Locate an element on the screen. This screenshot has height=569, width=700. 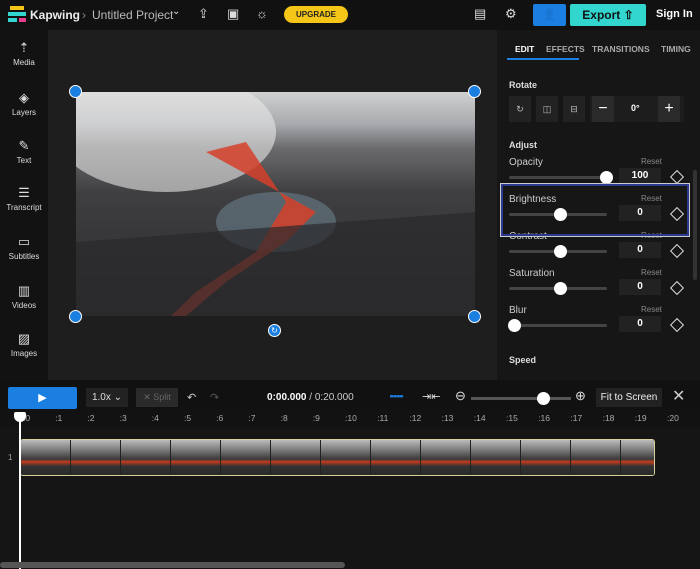
sign-in-link: Sign In is located at coordinates (674, 14).